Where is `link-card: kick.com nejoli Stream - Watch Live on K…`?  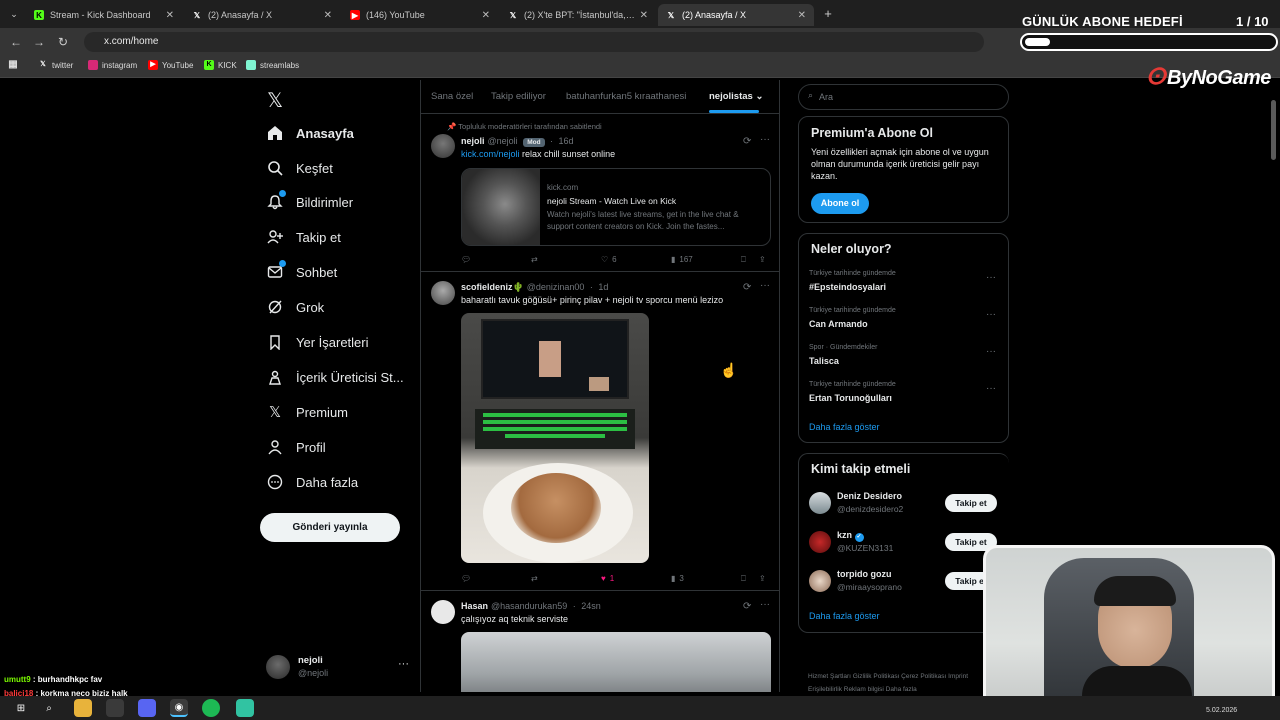 link-card: kick.com nejoli Stream - Watch Live on K… is located at coordinates (616, 207).